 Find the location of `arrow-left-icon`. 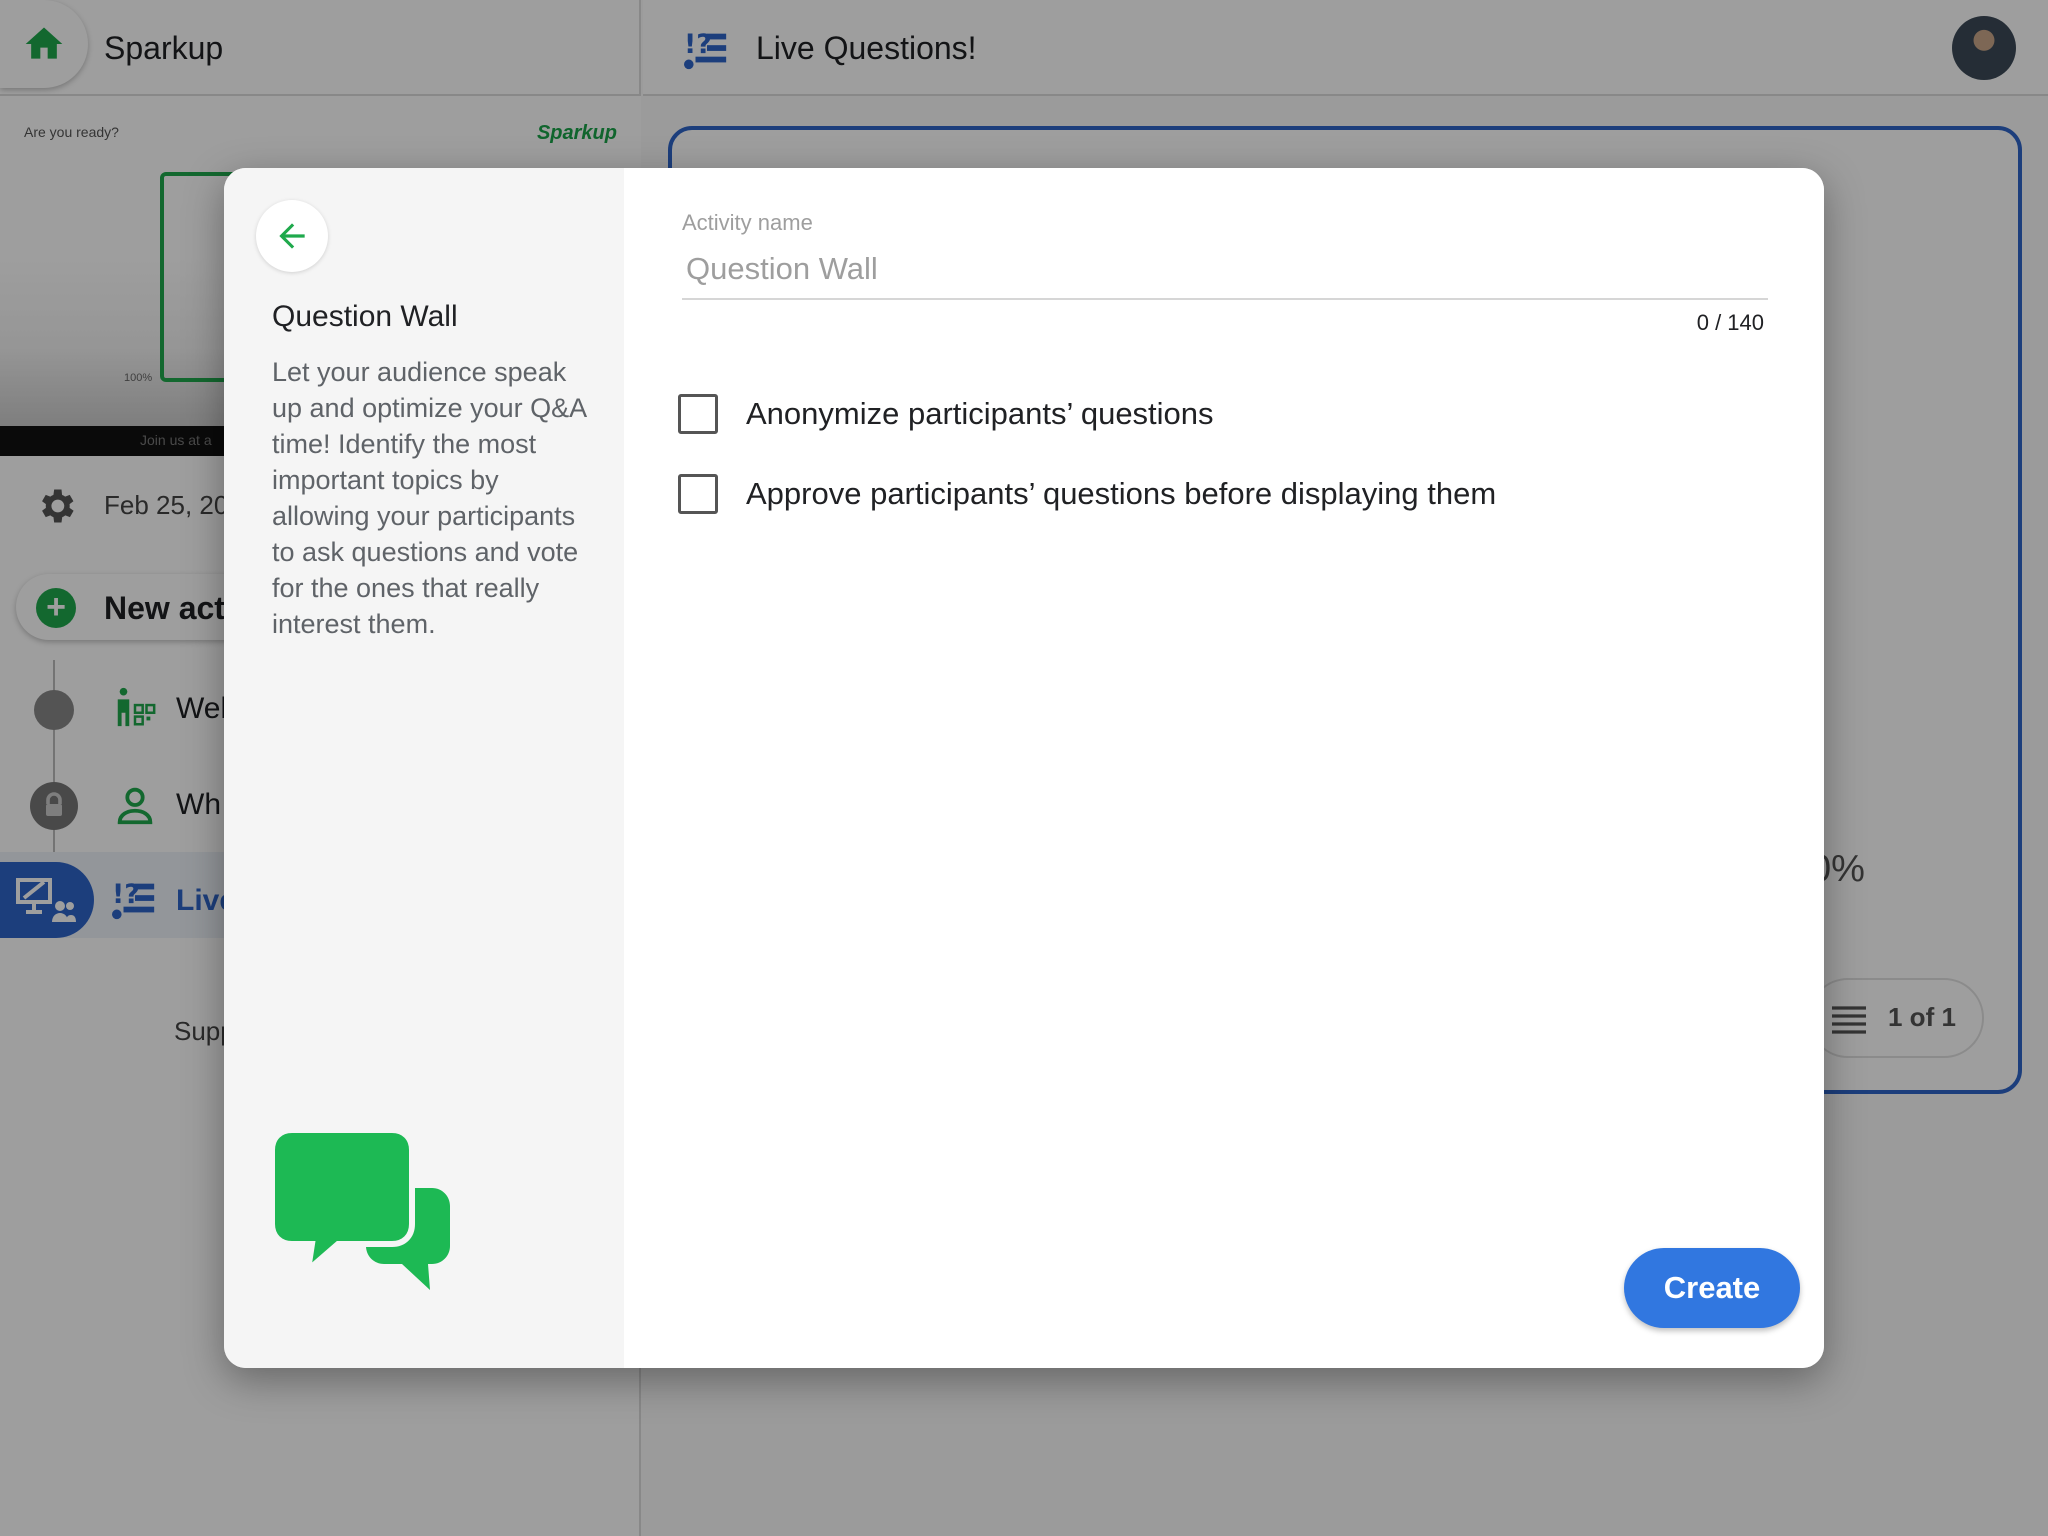

arrow-left-icon is located at coordinates (292, 236).